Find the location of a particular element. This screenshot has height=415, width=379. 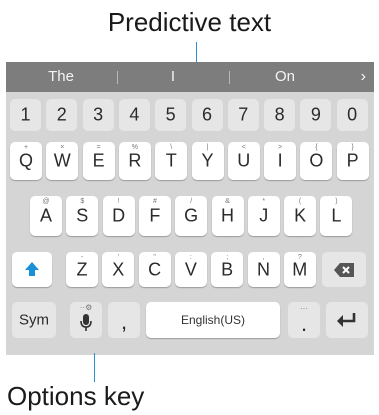

key-p-label: P is located at coordinates (352, 160).